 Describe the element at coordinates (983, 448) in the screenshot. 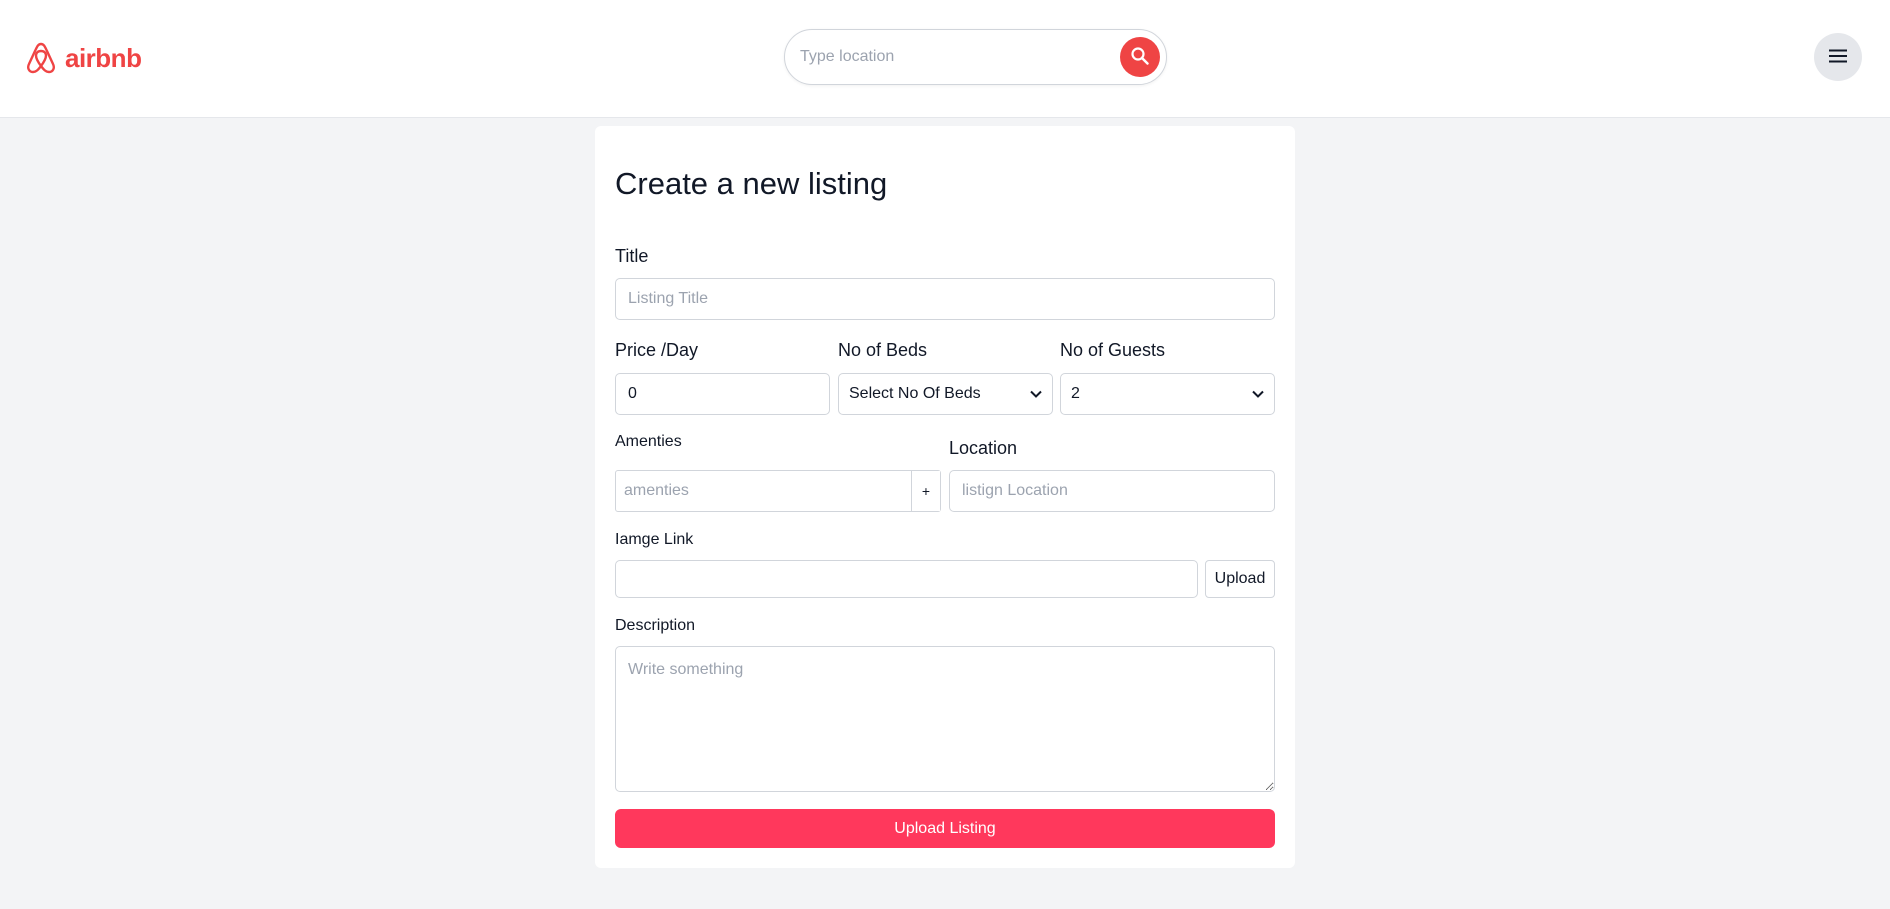

I see `location-label: Location` at that location.